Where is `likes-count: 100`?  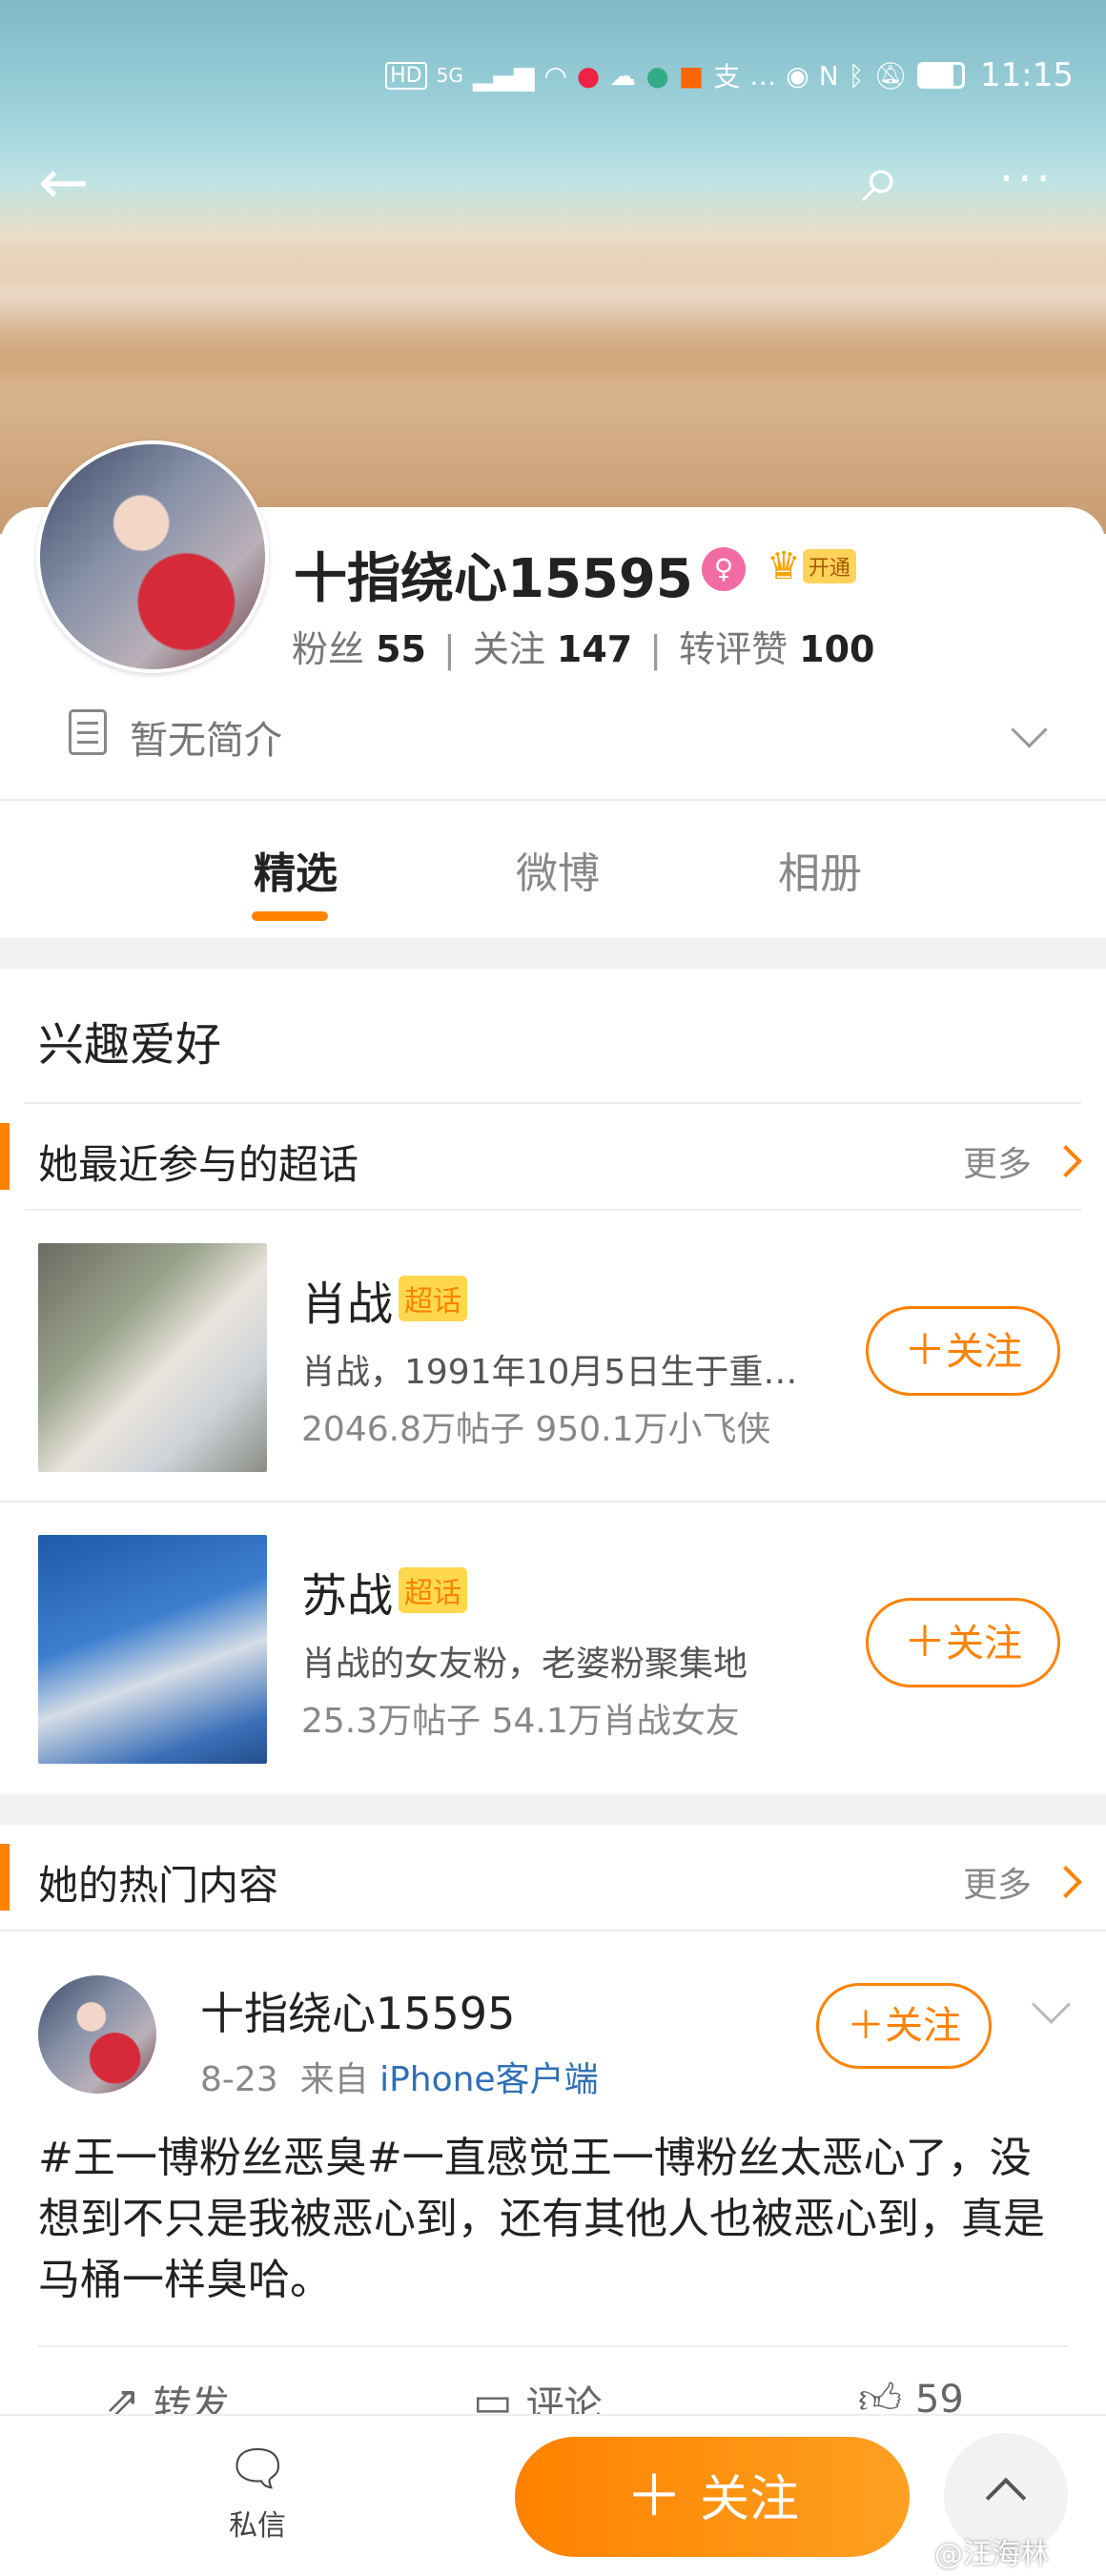
likes-count: 100 is located at coordinates (837, 649).